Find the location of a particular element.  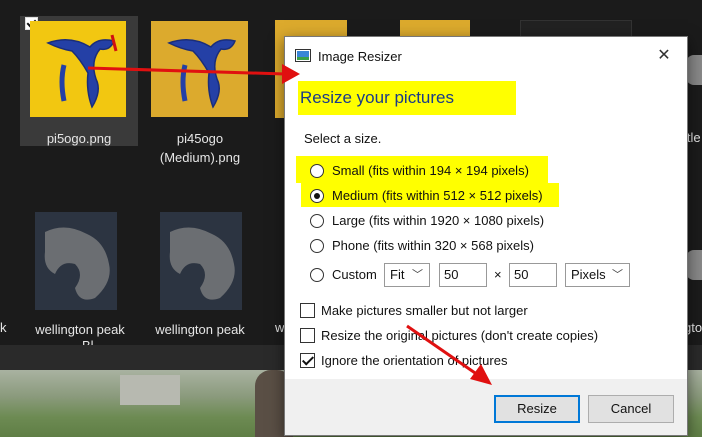

instruction-text: Select a size. is located at coordinates (343, 138).